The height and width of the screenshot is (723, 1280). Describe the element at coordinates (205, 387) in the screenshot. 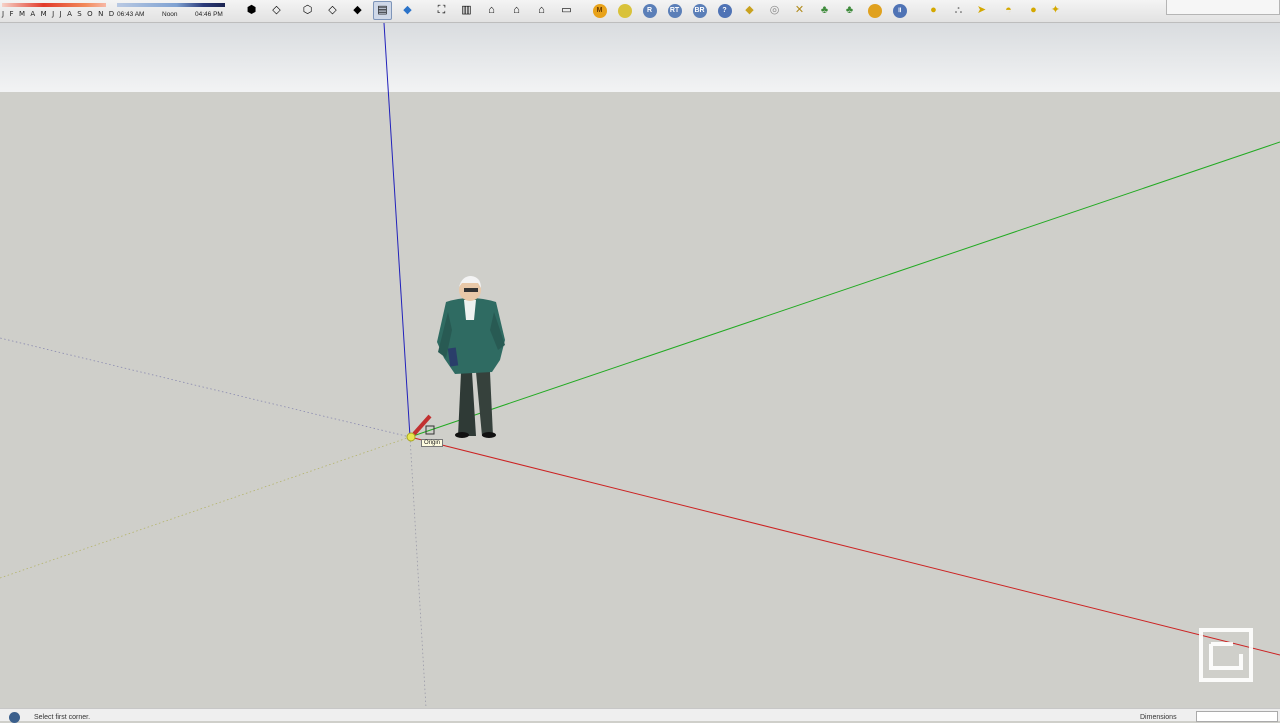

I see `negative-red-axis` at that location.